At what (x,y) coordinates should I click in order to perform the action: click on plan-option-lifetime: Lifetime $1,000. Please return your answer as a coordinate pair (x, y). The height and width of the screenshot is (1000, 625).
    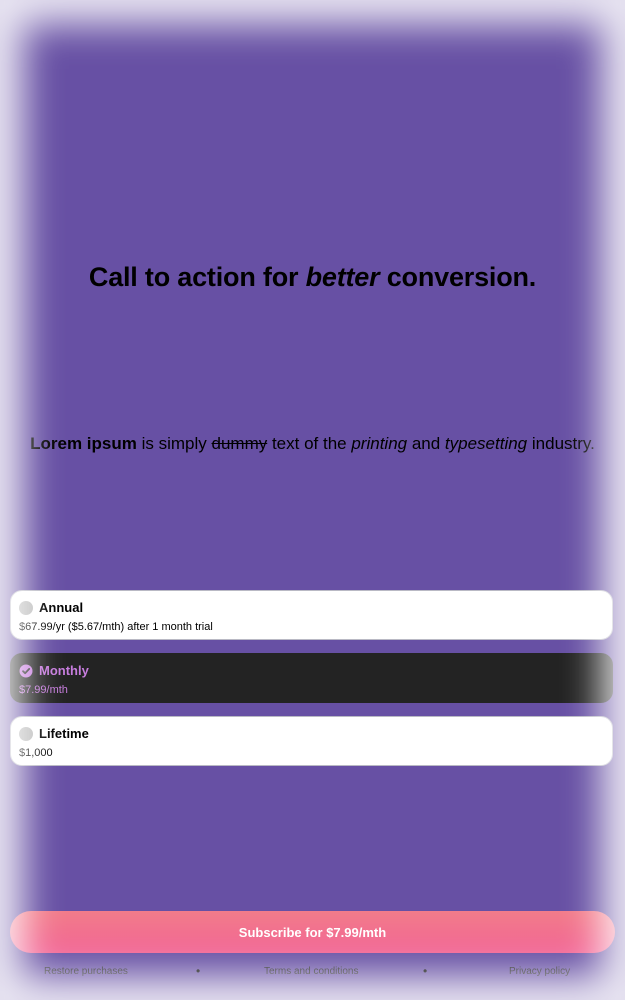
    Looking at the image, I should click on (311, 741).